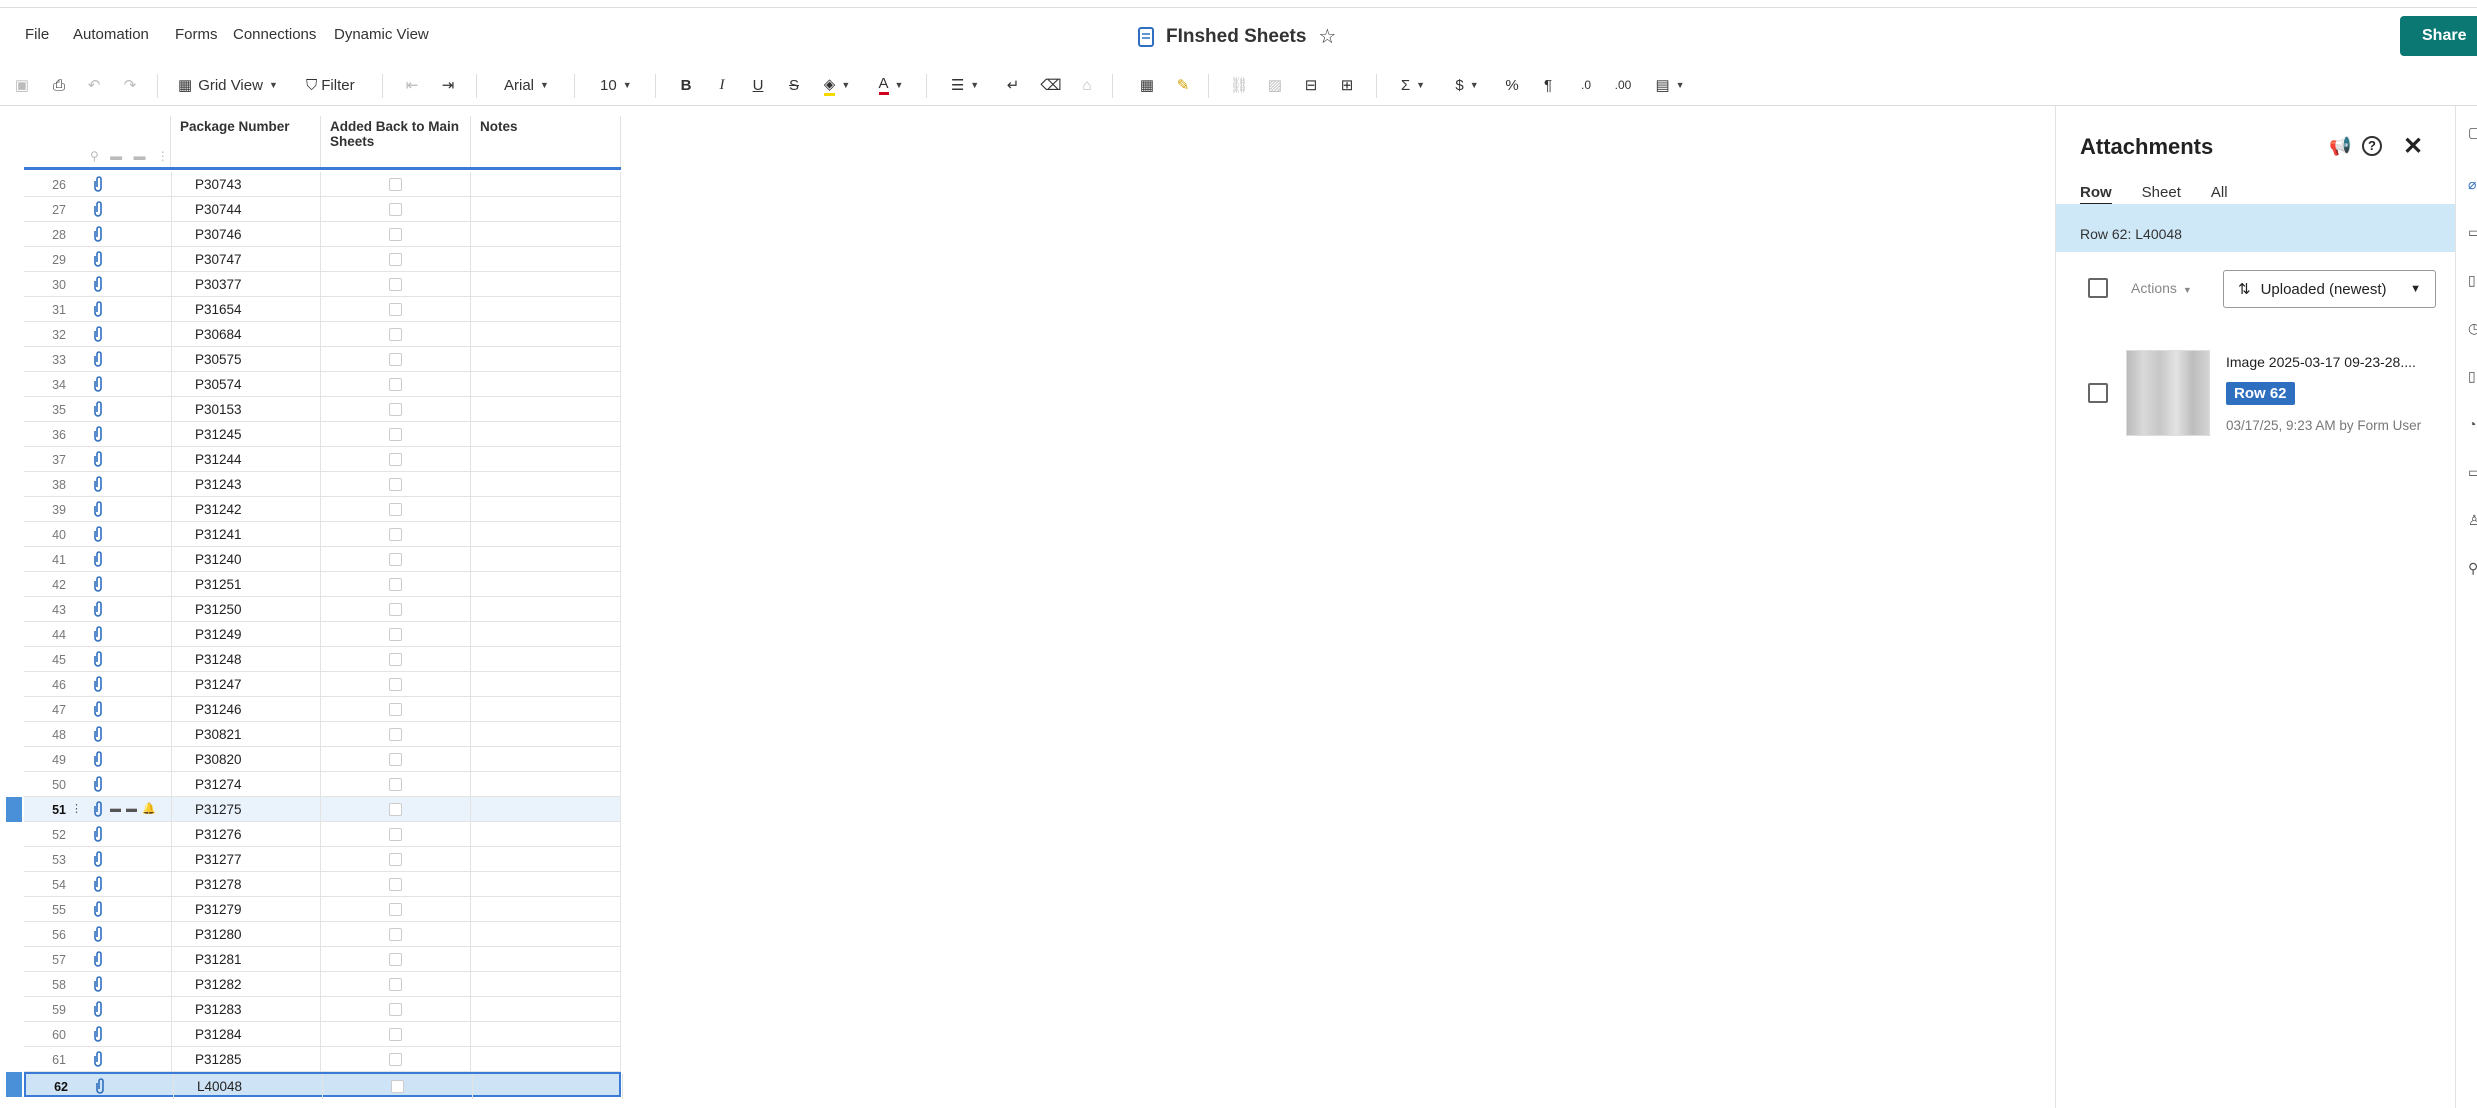 The image size is (2477, 1108). I want to click on package-number-cell: P31279, so click(218, 909).